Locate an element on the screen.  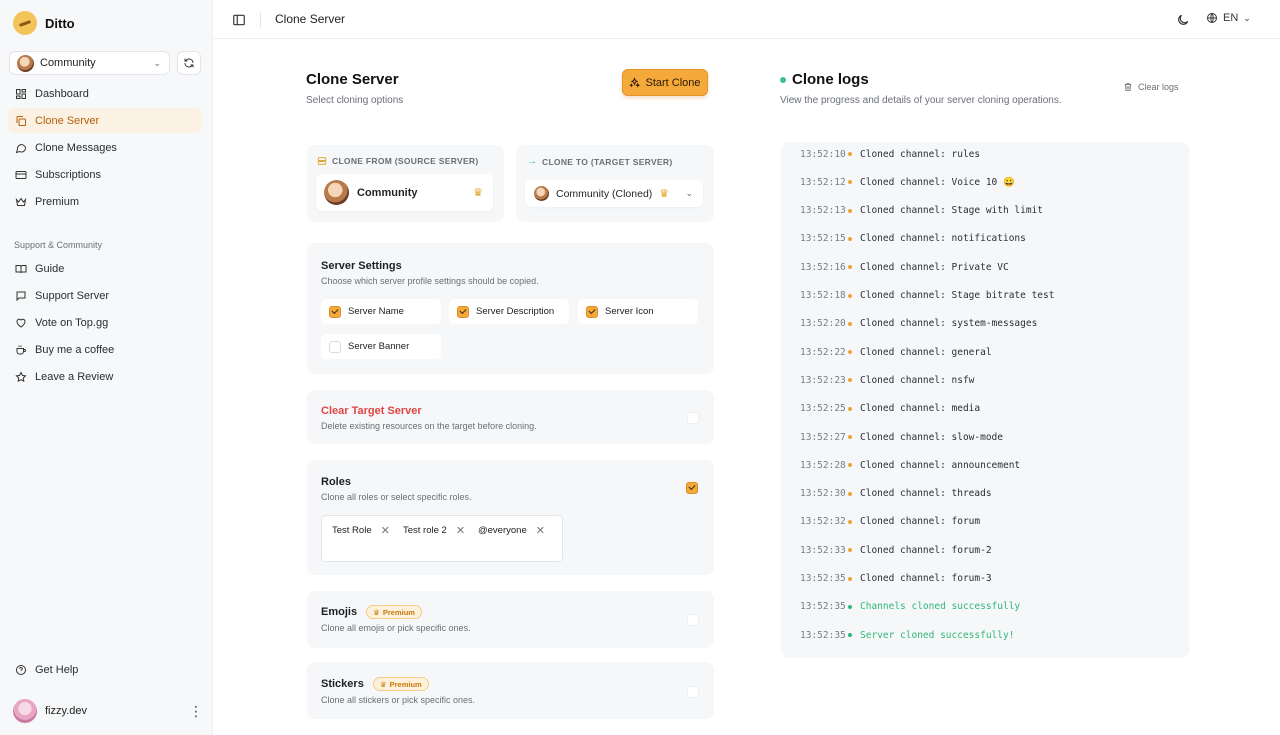
server-icon is located at coordinates (322, 161).